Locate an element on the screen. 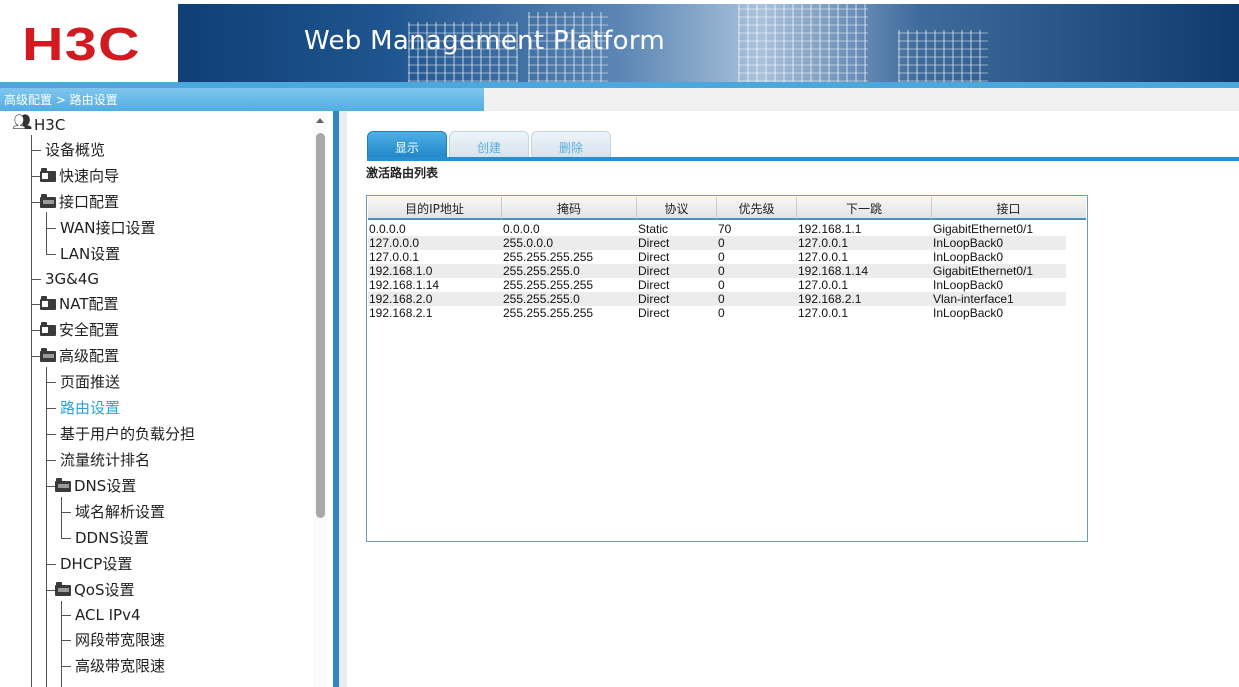  nav-item-device-overview: 设备概览 is located at coordinates (75, 150).